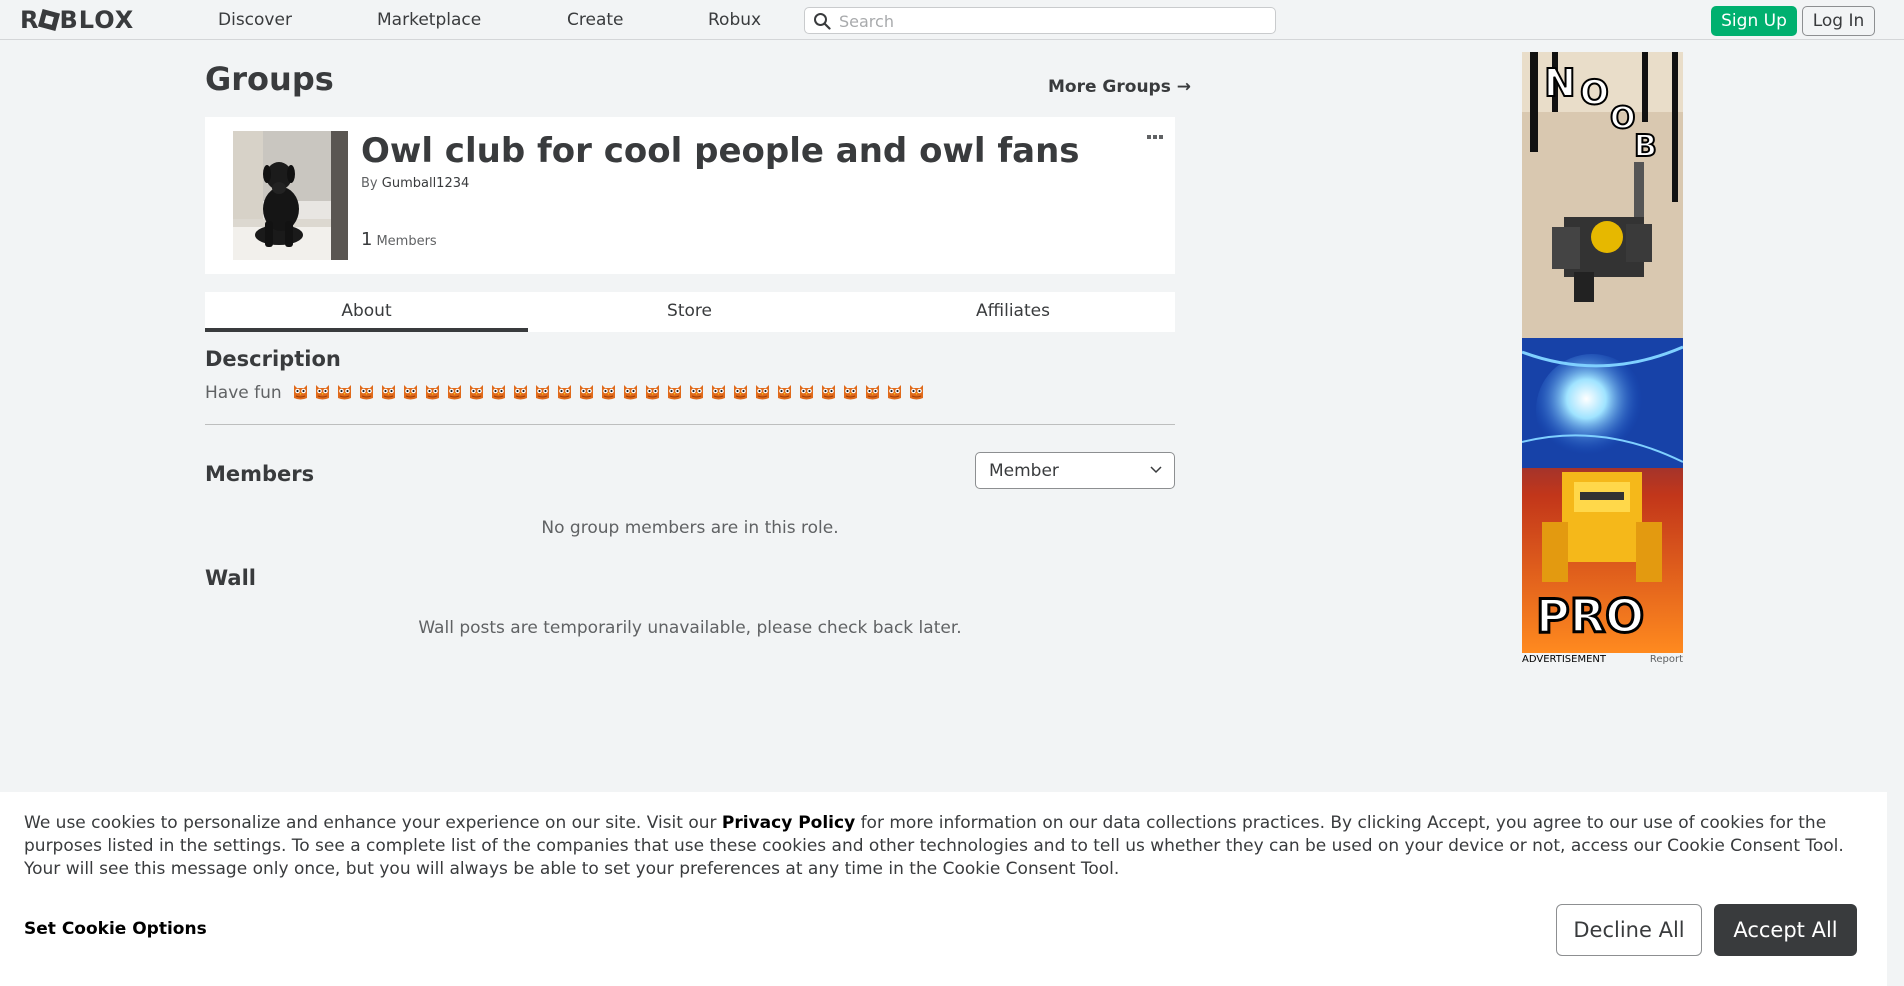  I want to click on log-in-button: Log In, so click(1838, 21).